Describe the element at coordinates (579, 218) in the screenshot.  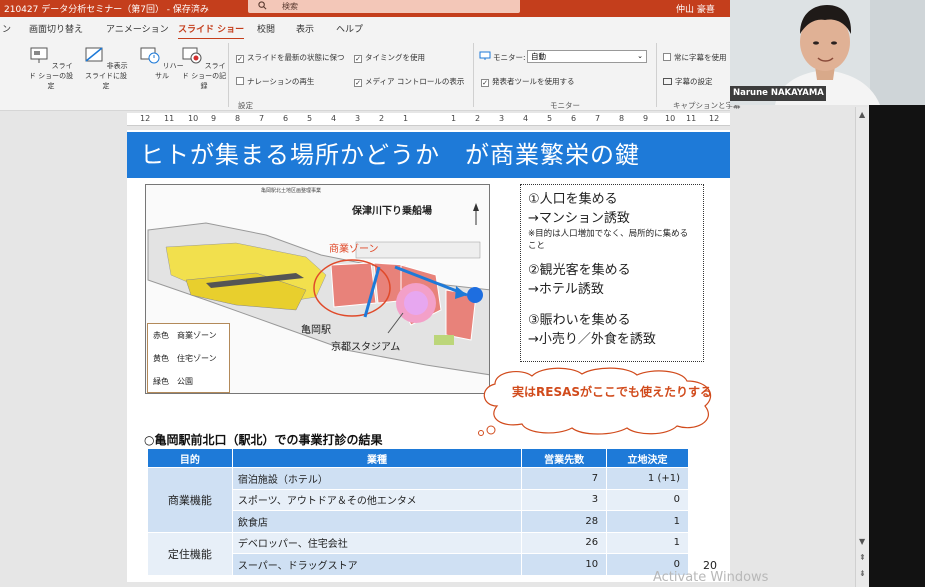
I see `point-1-detail: →マンション誘致` at that location.